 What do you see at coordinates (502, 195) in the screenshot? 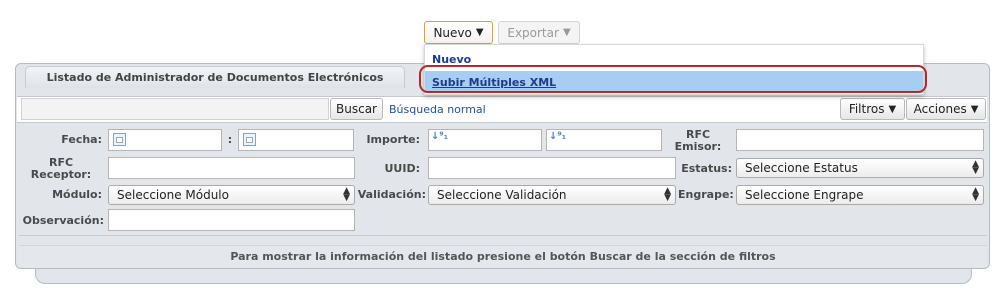
I see `validacion-select-value: Seleccione Validación` at bounding box center [502, 195].